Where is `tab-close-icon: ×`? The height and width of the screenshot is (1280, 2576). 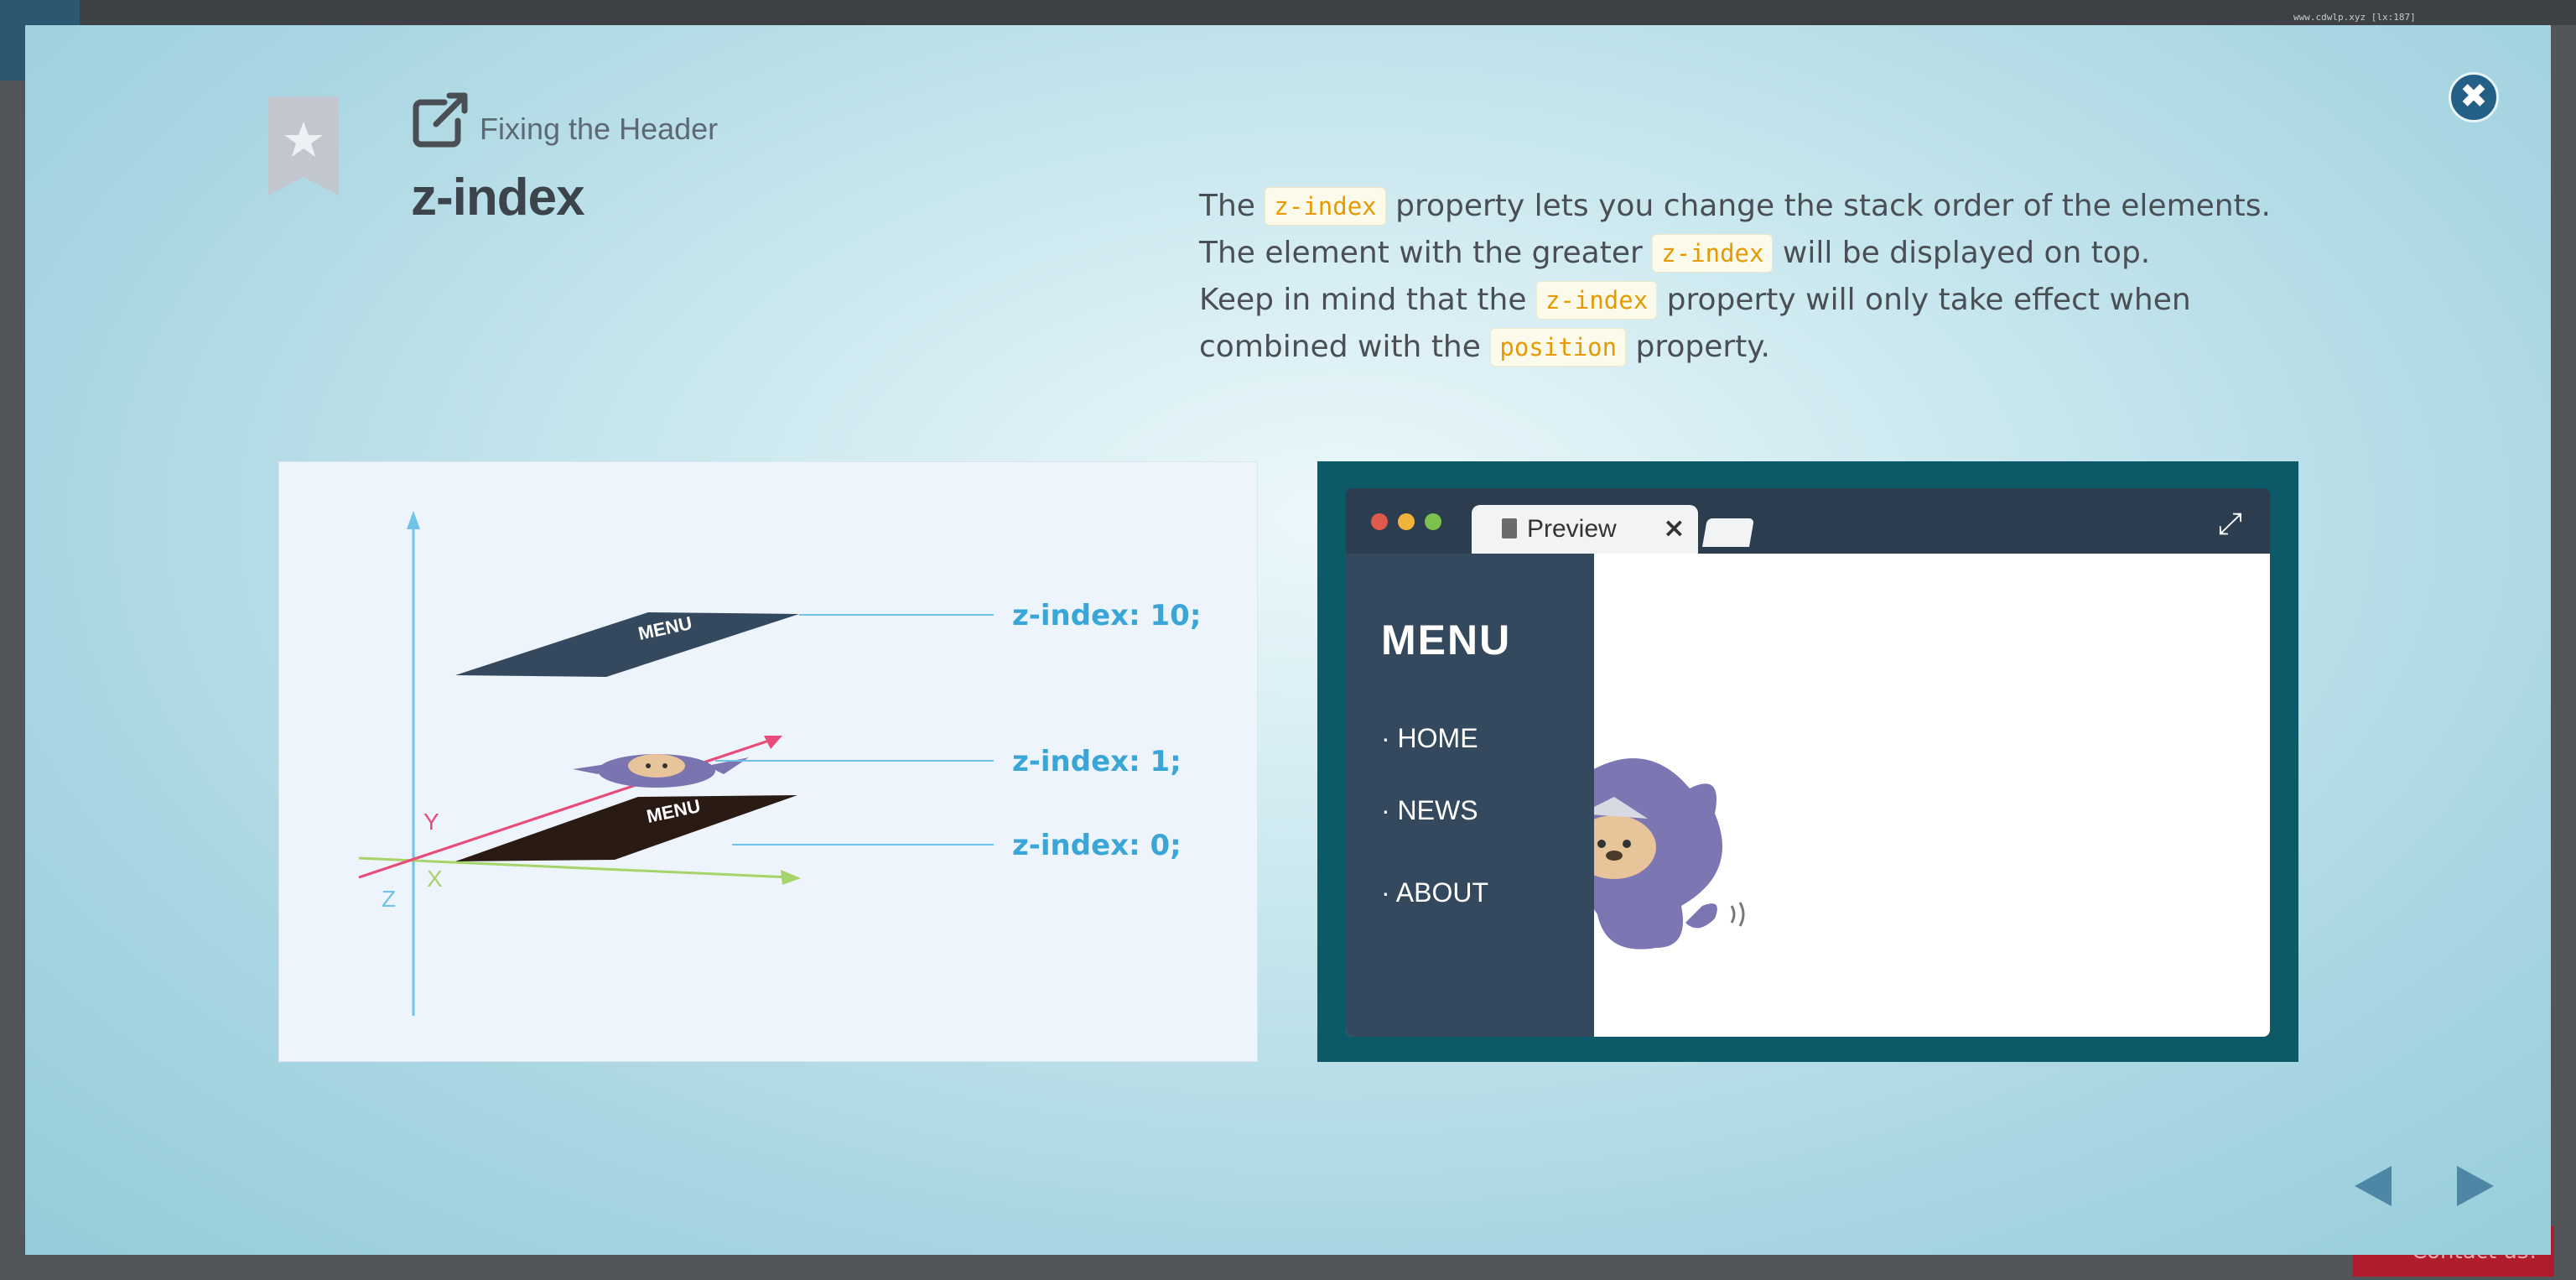
tab-close-icon: × is located at coordinates (1674, 528).